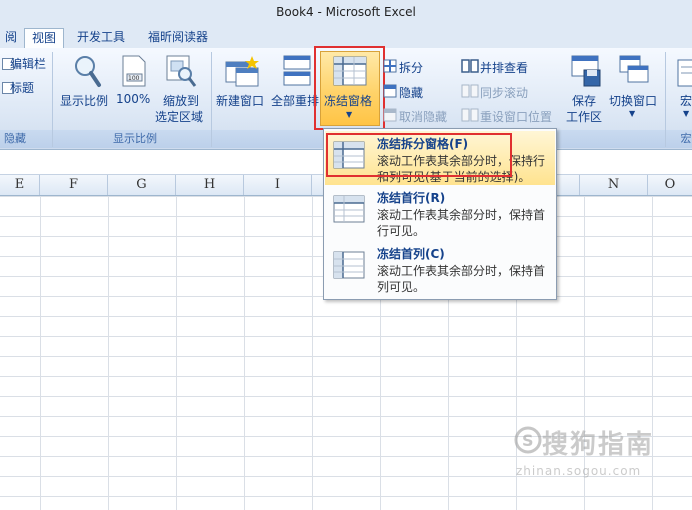 The width and height of the screenshot is (692, 510). What do you see at coordinates (101, 37) in the screenshot?
I see `tab-developer: 开发工具` at bounding box center [101, 37].